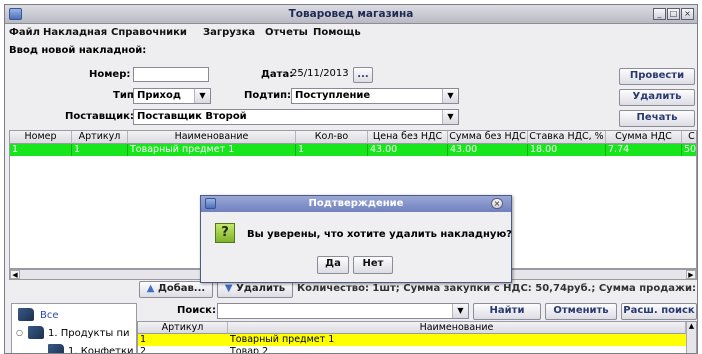 This screenshot has width=702, height=354. I want to click on col-total: С, so click(689, 137).